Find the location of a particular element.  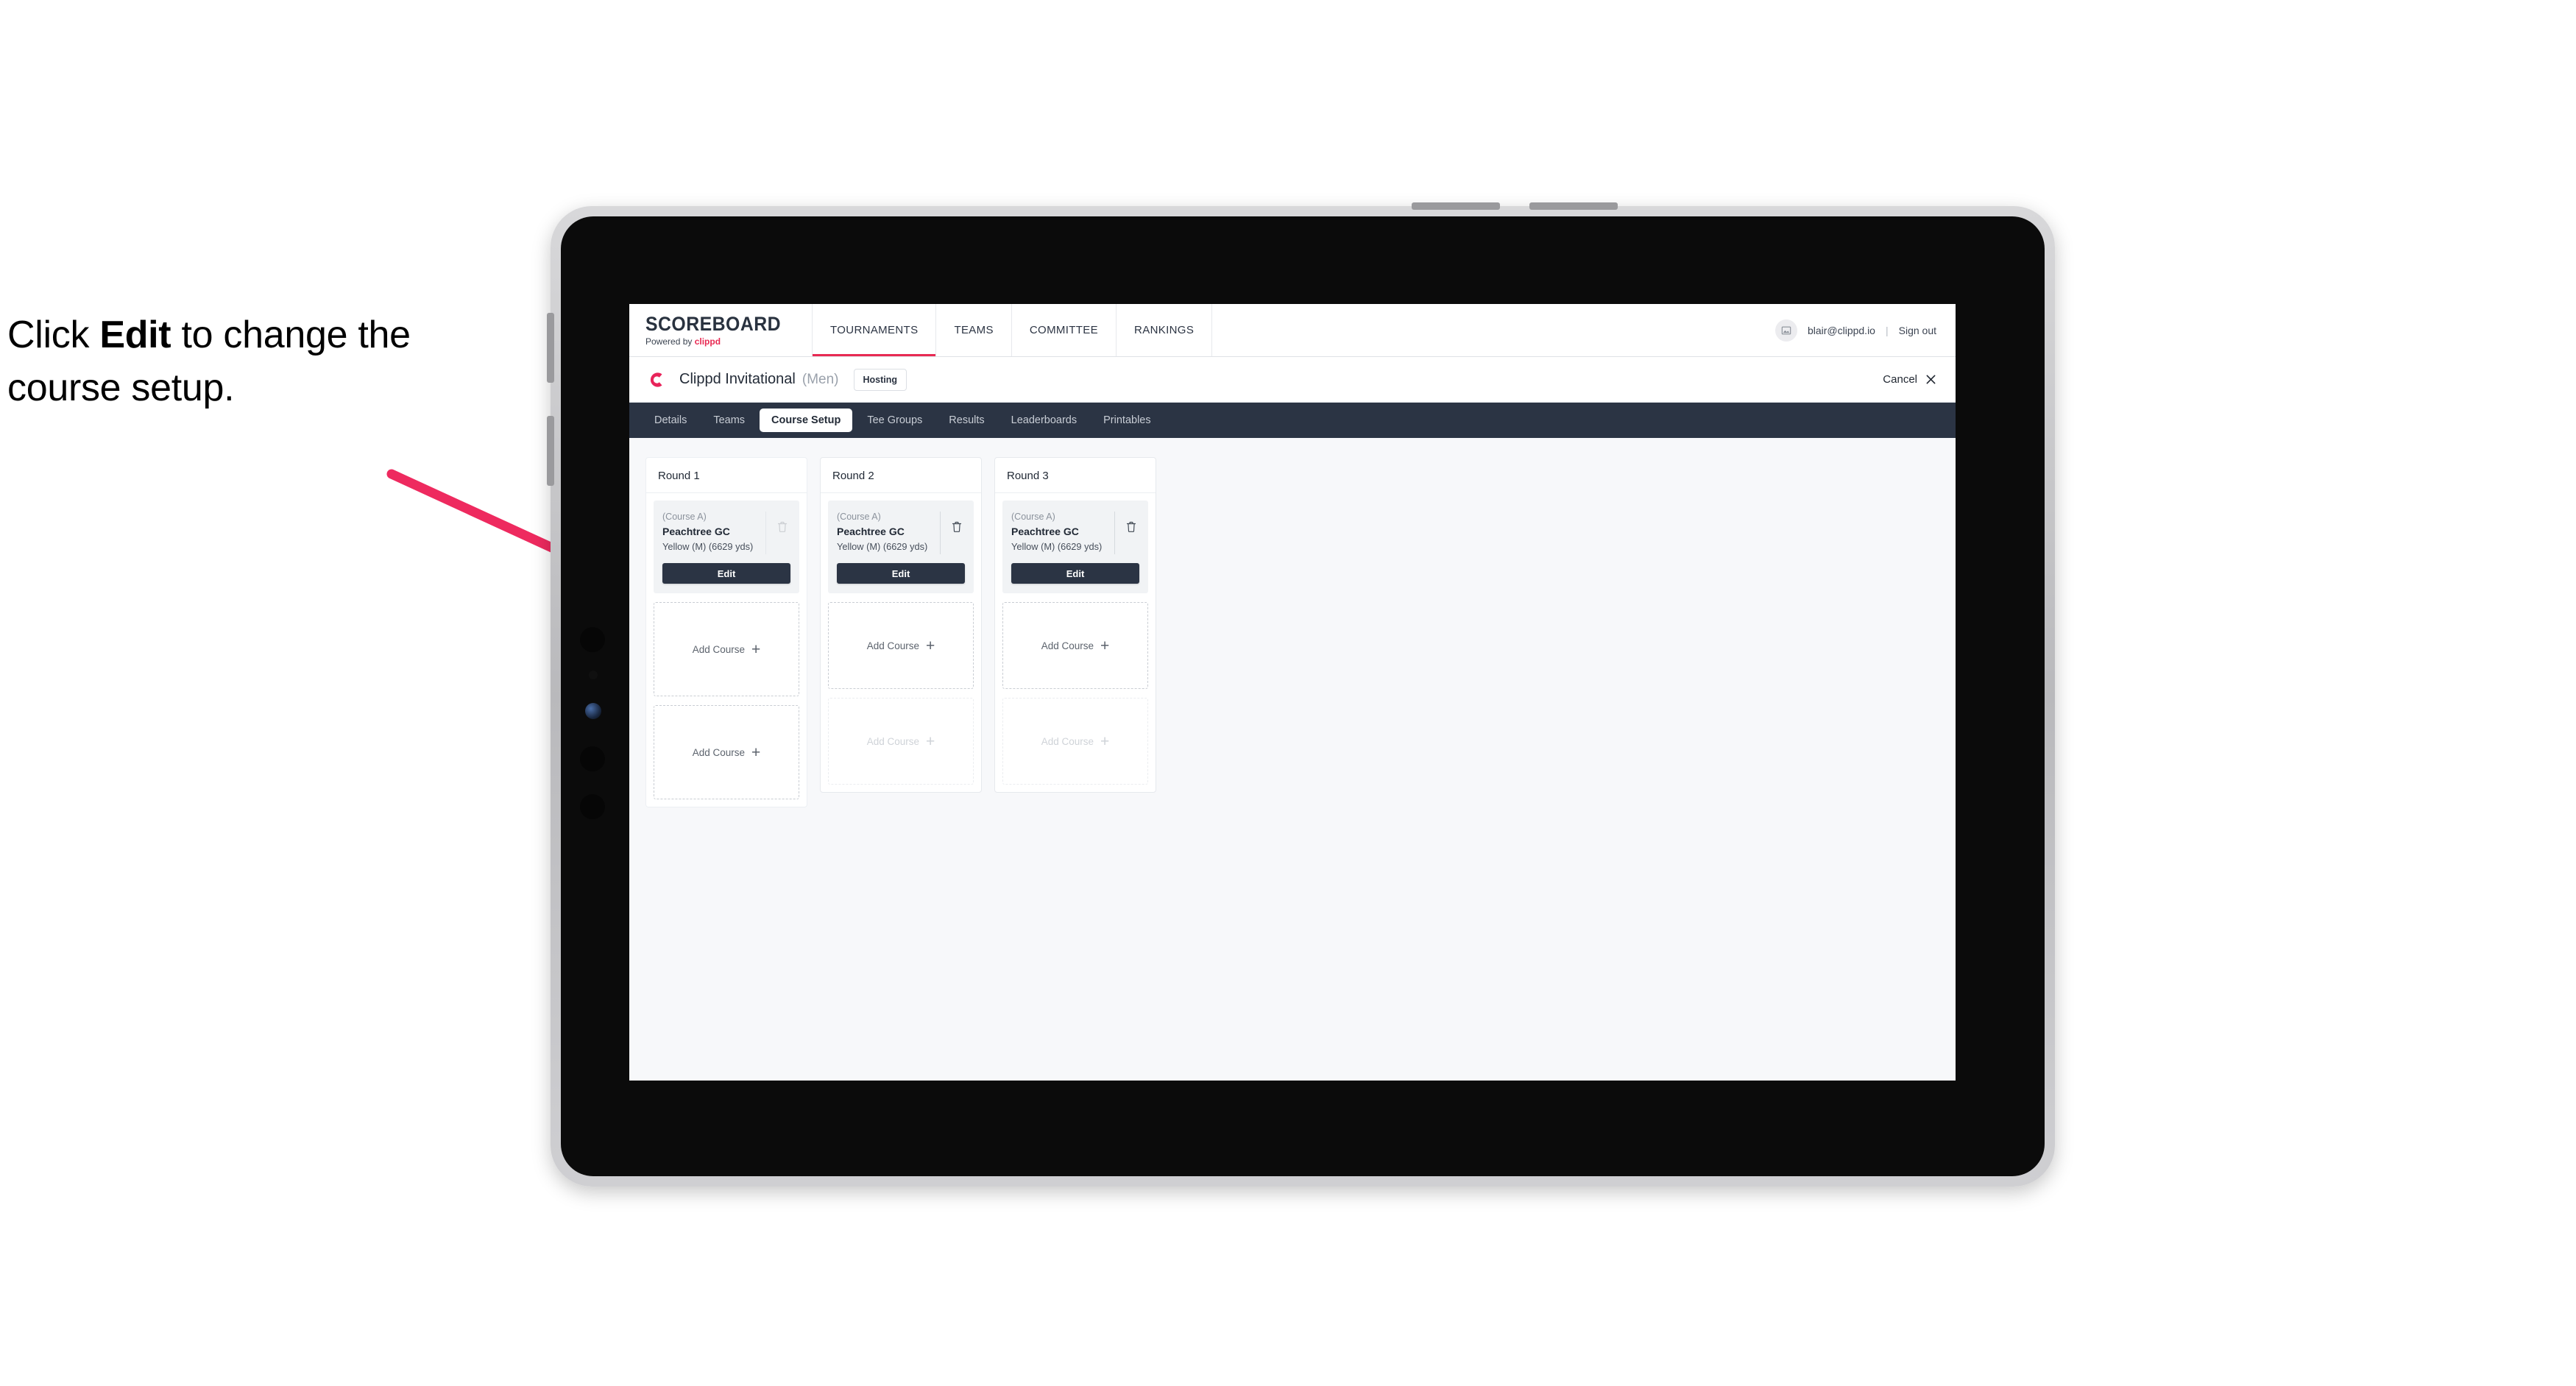

round-title: Round 2 is located at coordinates (901, 475).